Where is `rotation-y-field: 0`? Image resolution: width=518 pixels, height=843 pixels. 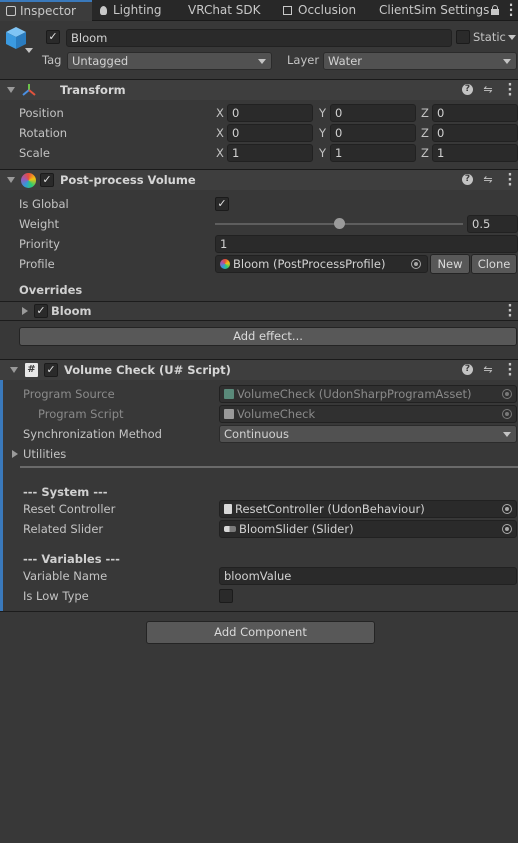
rotation-y-field: 0 is located at coordinates (373, 133).